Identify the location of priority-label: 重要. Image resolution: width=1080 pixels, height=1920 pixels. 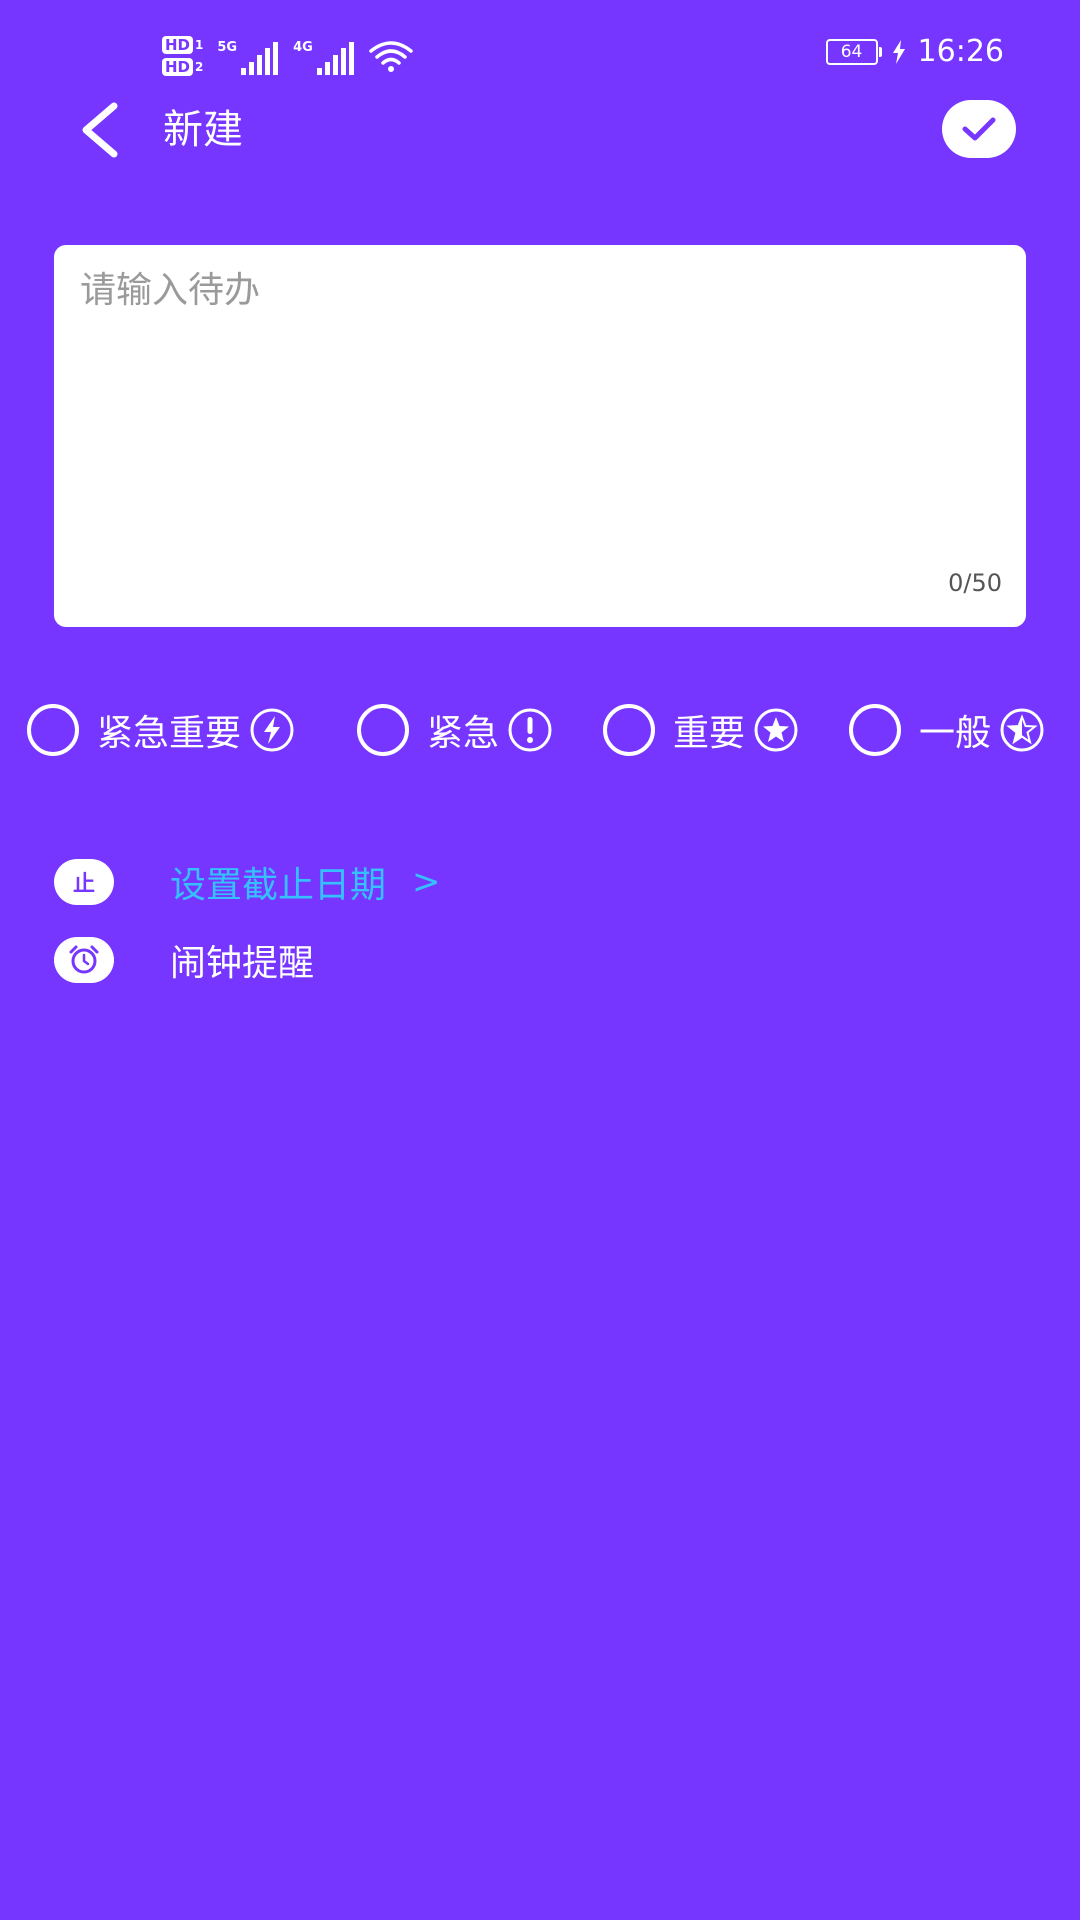
(709, 733).